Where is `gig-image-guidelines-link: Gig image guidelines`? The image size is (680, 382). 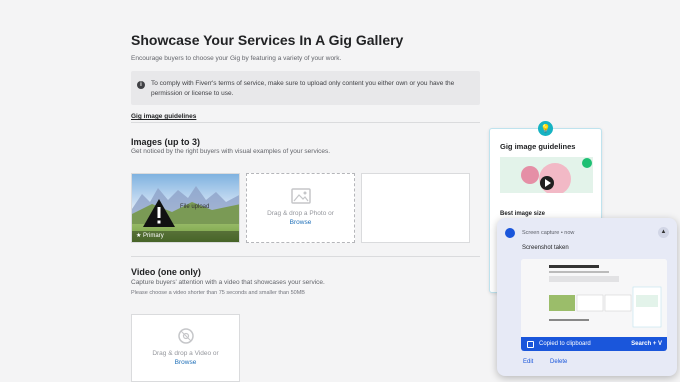
gig-image-guidelines-link: Gig image guidelines is located at coordinates (163, 116).